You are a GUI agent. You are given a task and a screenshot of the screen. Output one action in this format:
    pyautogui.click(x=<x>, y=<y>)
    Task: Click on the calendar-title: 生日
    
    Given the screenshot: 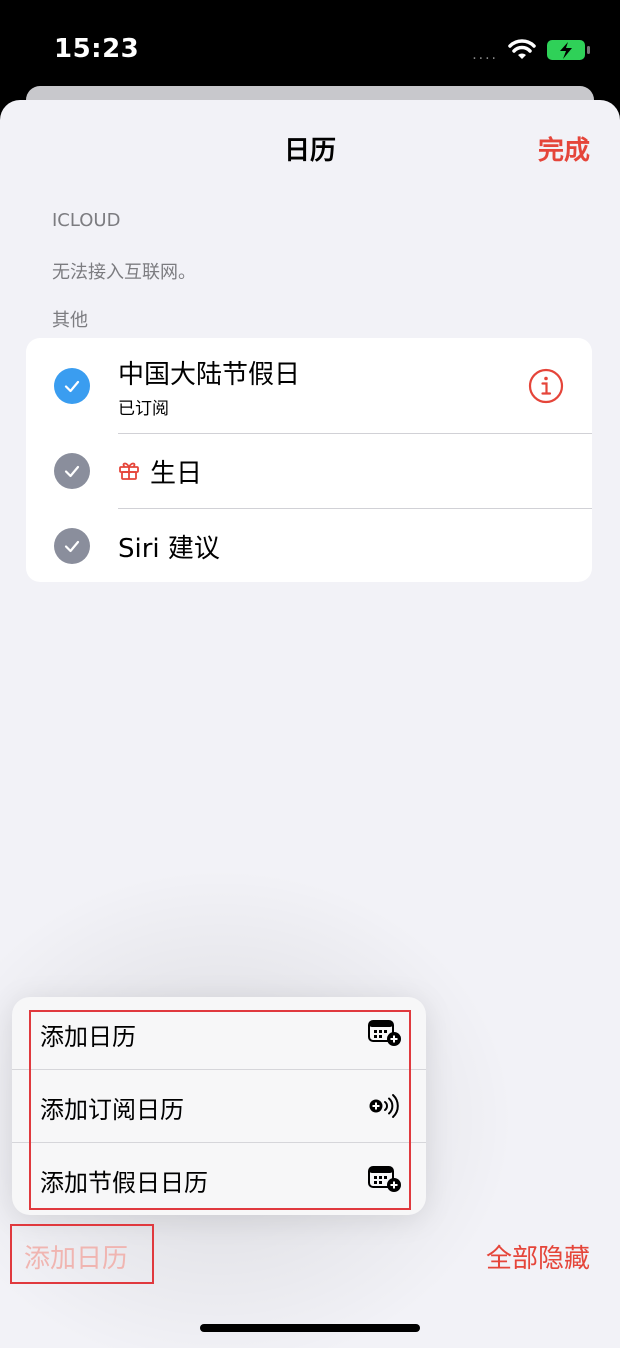 What is the action you would take?
    pyautogui.click(x=176, y=474)
    